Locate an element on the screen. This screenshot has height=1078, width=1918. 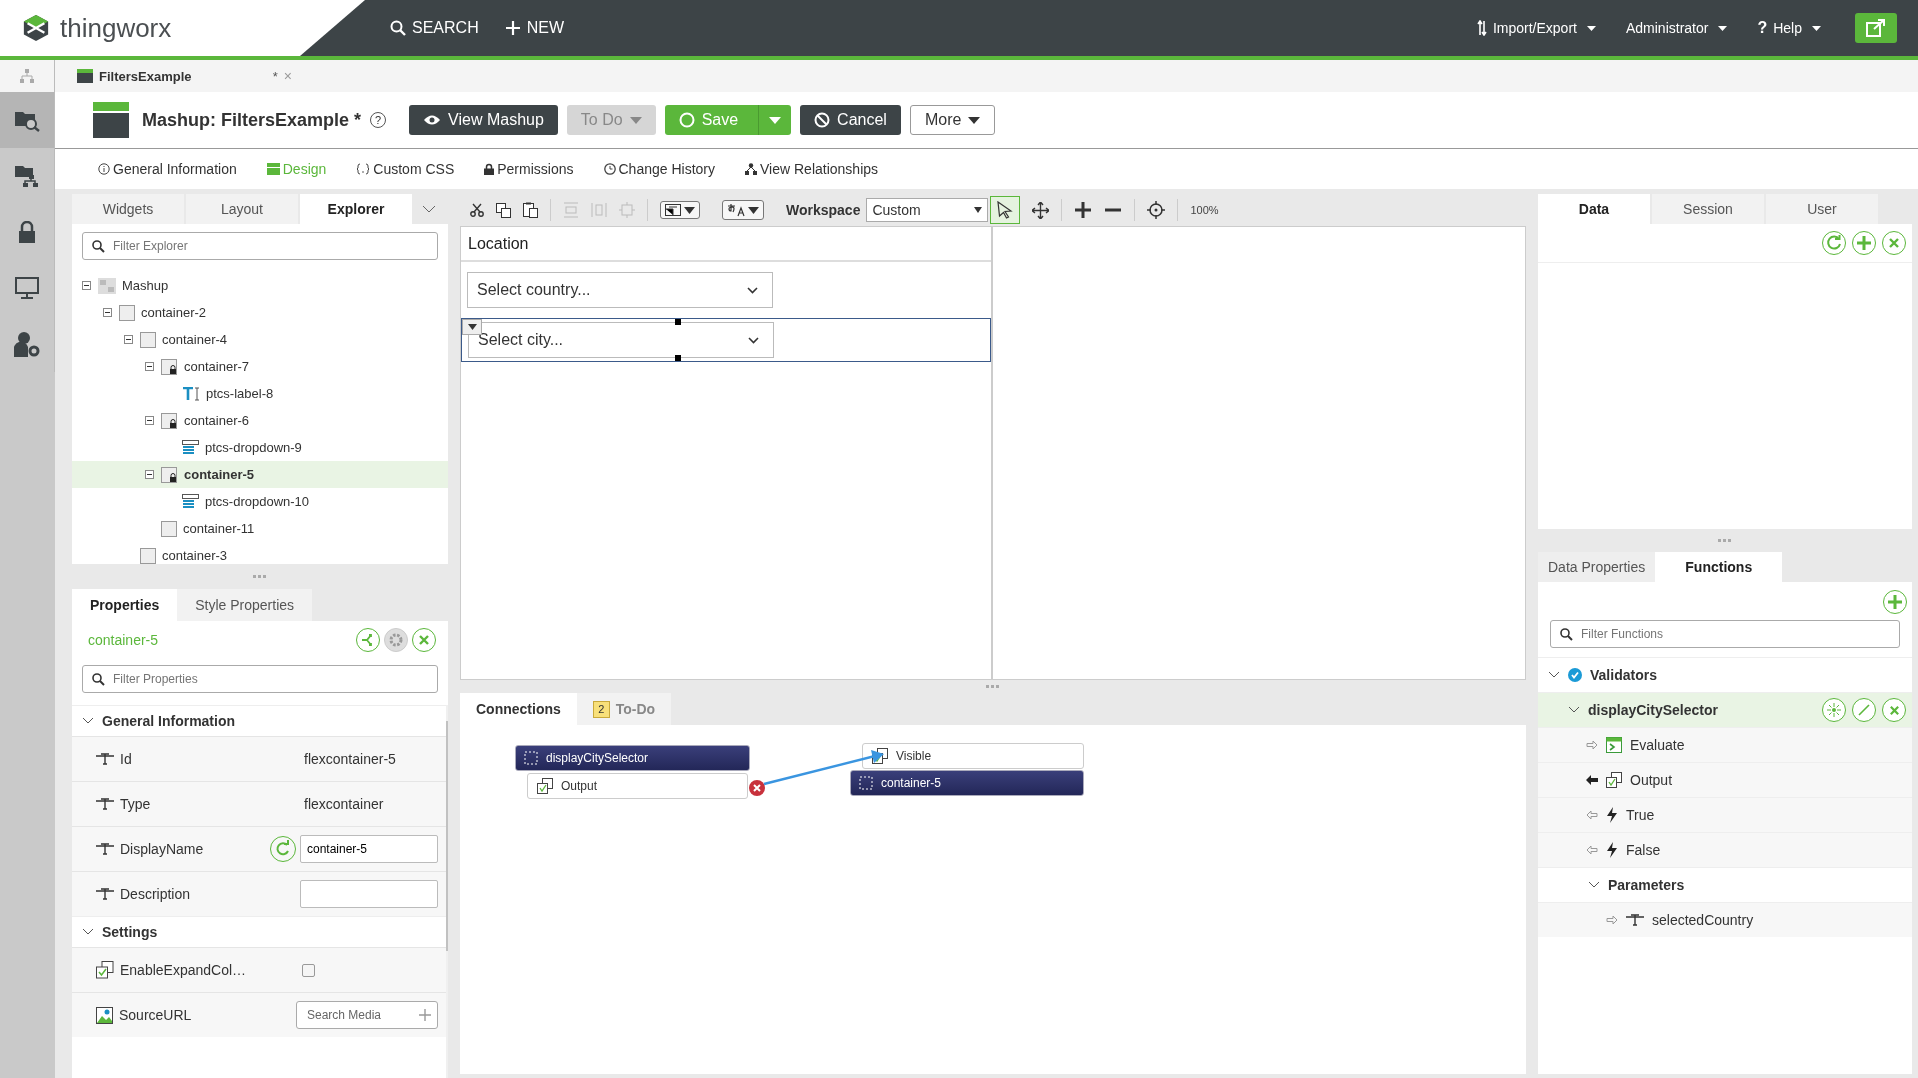
zoom-in-icon is located at coordinates (1083, 210).